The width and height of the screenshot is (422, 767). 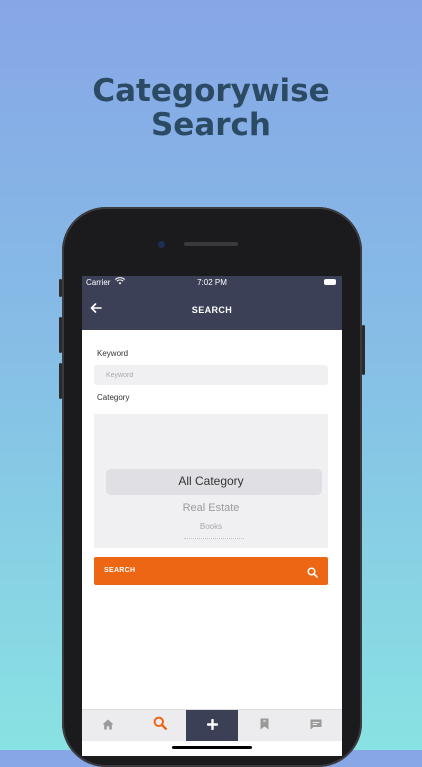 I want to click on power-button, so click(x=363, y=350).